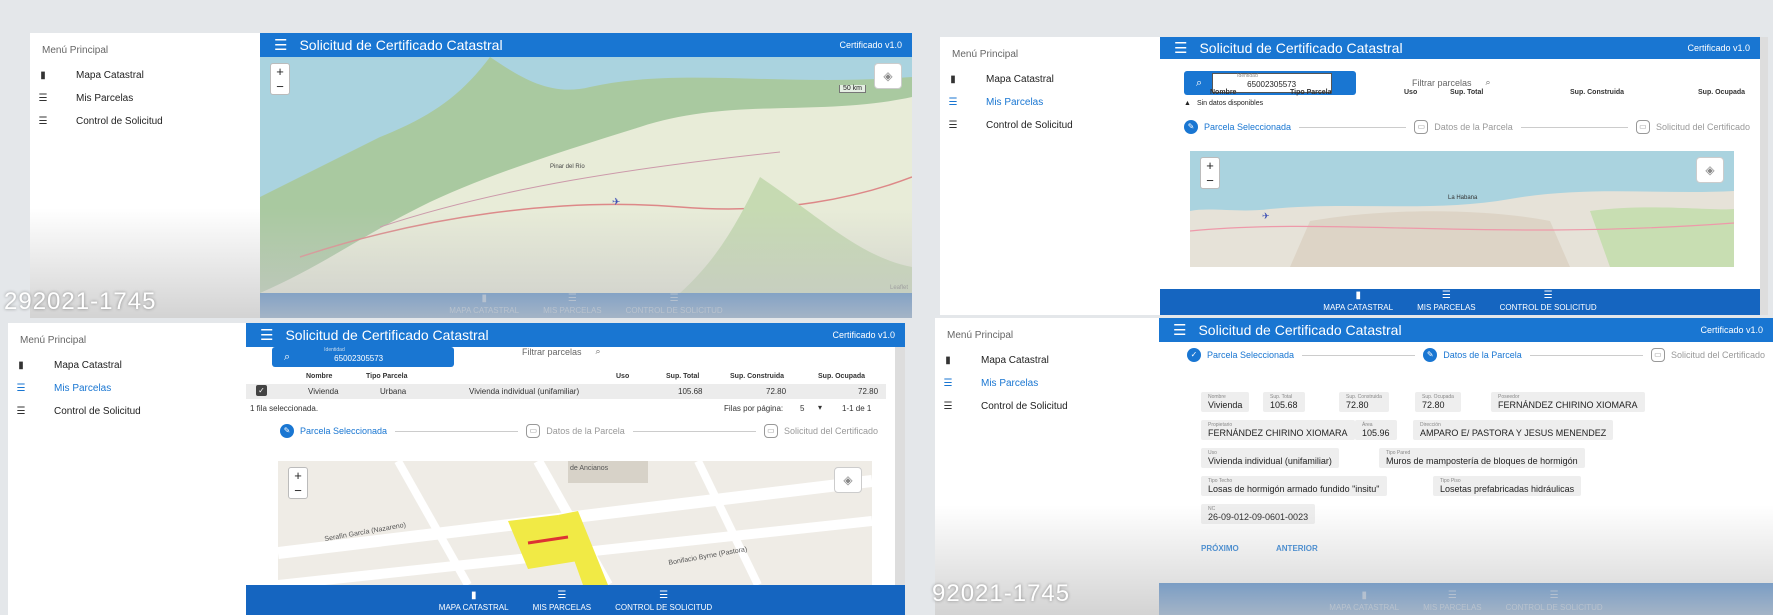 The image size is (1773, 615). I want to click on rows-per-page-label: Filas por página:, so click(754, 408).